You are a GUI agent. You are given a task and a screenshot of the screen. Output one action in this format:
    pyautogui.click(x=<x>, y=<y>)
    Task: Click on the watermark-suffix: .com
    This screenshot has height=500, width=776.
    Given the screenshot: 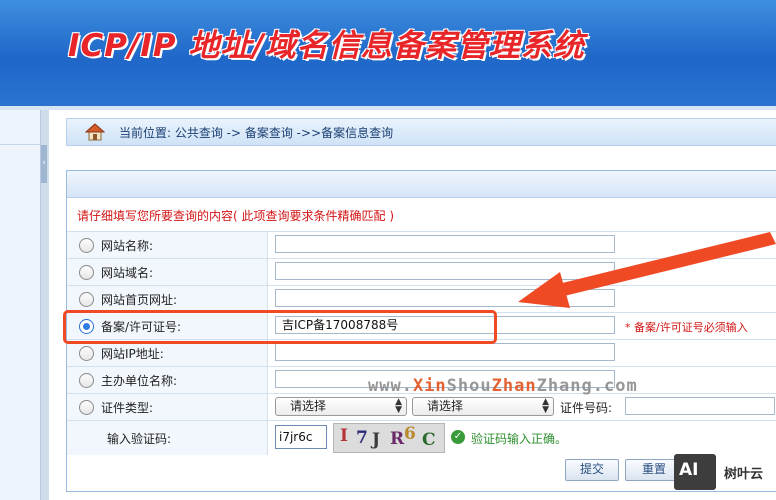 What is the action you would take?
    pyautogui.click(x=615, y=386)
    